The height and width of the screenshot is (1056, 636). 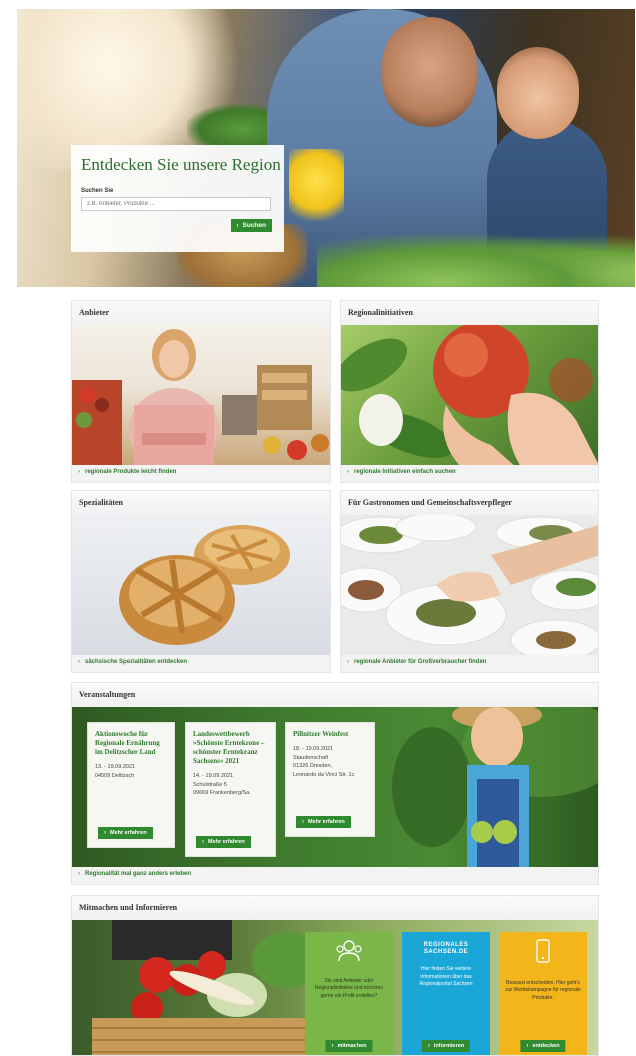 What do you see at coordinates (176, 204) in the screenshot?
I see `search-input` at bounding box center [176, 204].